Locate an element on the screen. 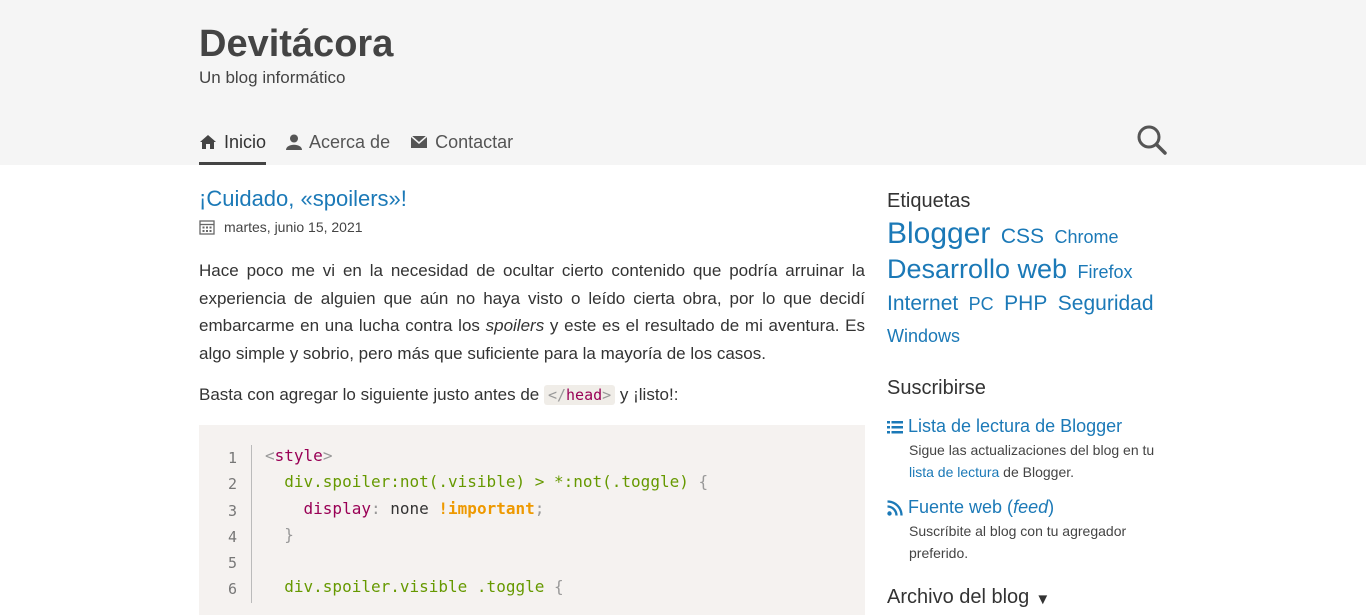 The image size is (1366, 615). feed-label: Fuente web (feed) is located at coordinates (981, 507).